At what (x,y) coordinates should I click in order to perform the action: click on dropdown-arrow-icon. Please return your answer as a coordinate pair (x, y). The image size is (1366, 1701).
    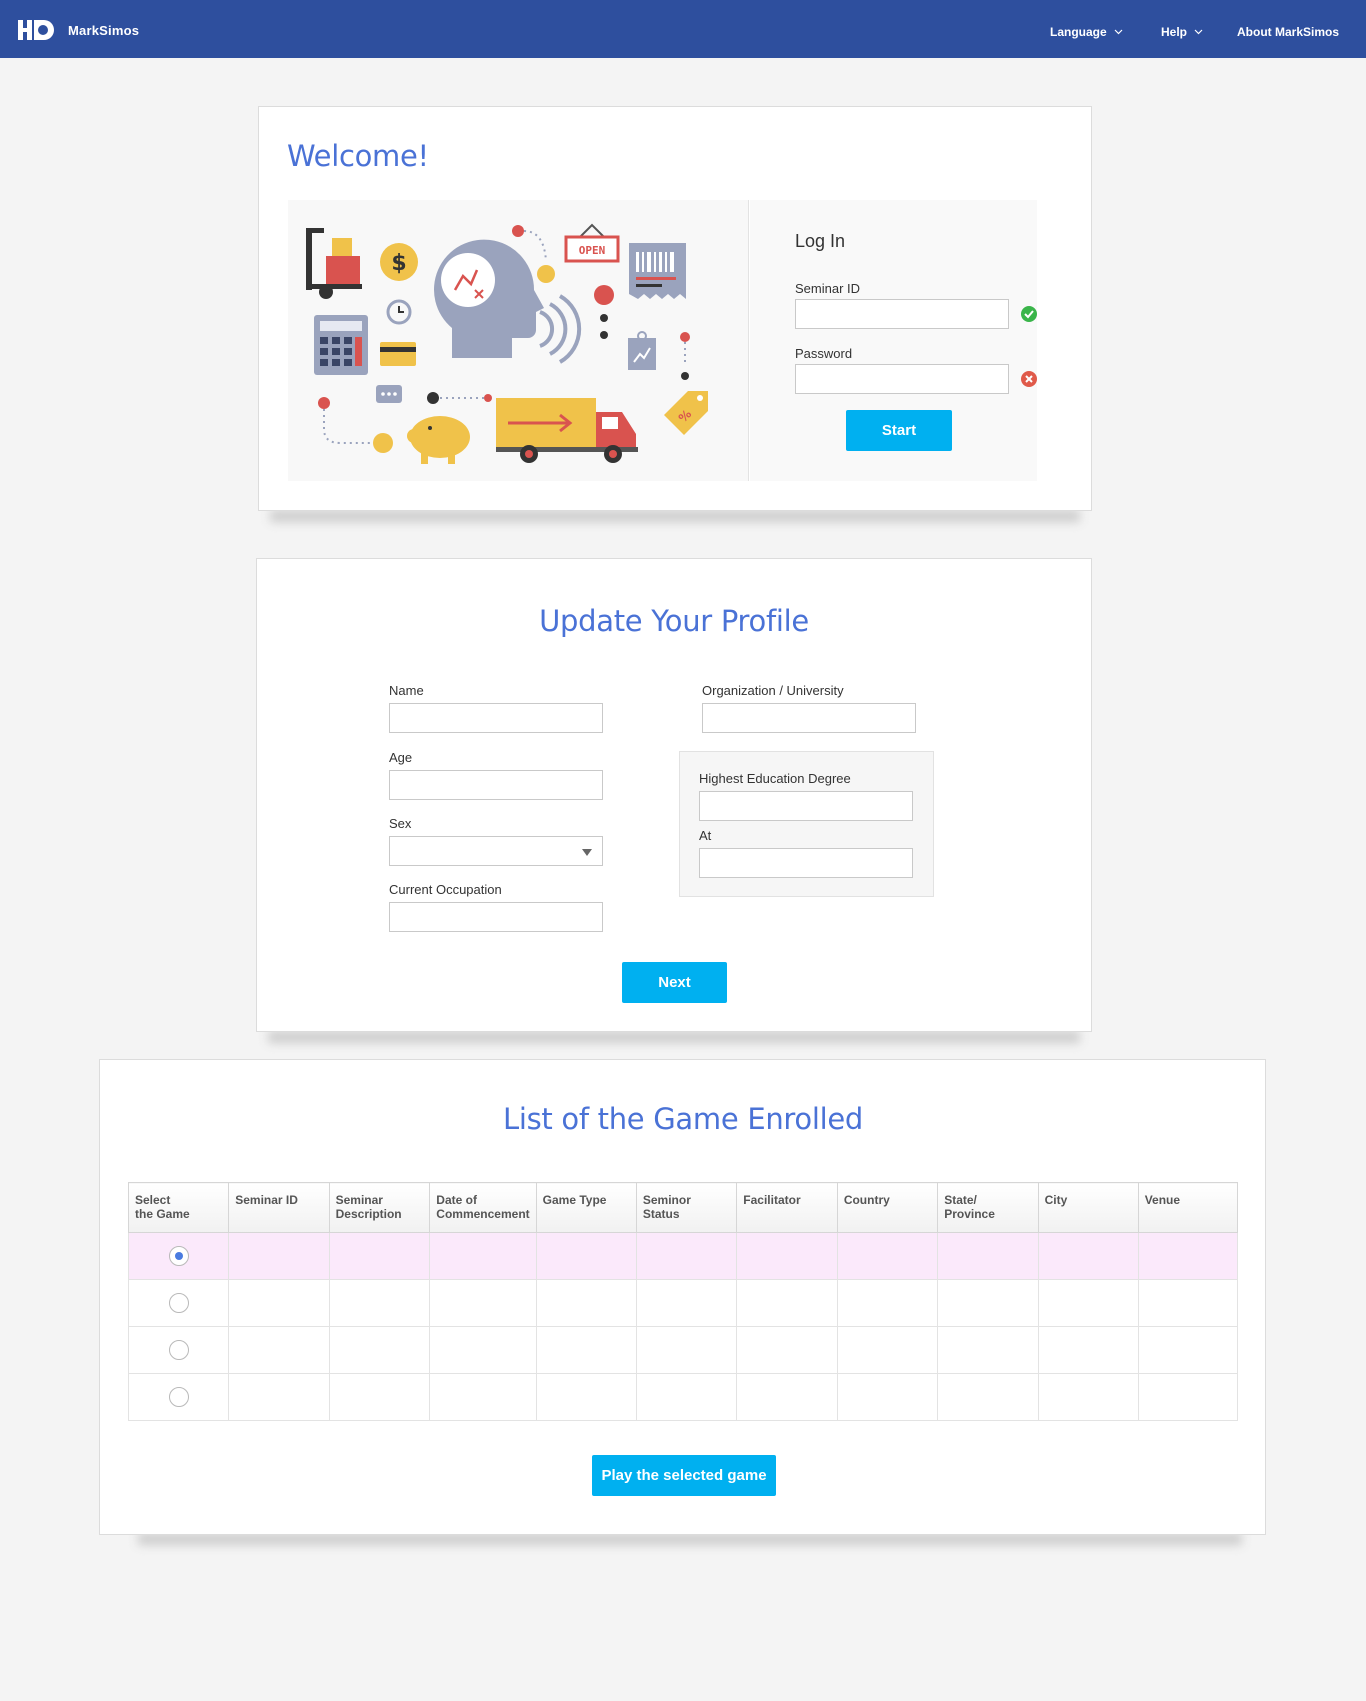
    Looking at the image, I should click on (587, 852).